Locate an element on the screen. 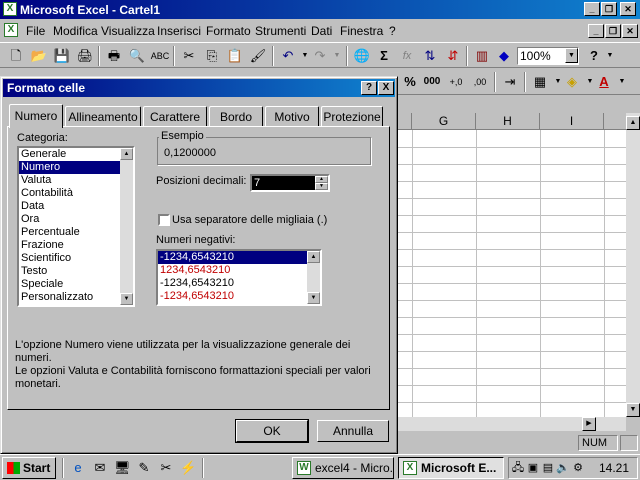 This screenshot has width=640, height=480. spin-down-icon: ▼ is located at coordinates (321, 186).